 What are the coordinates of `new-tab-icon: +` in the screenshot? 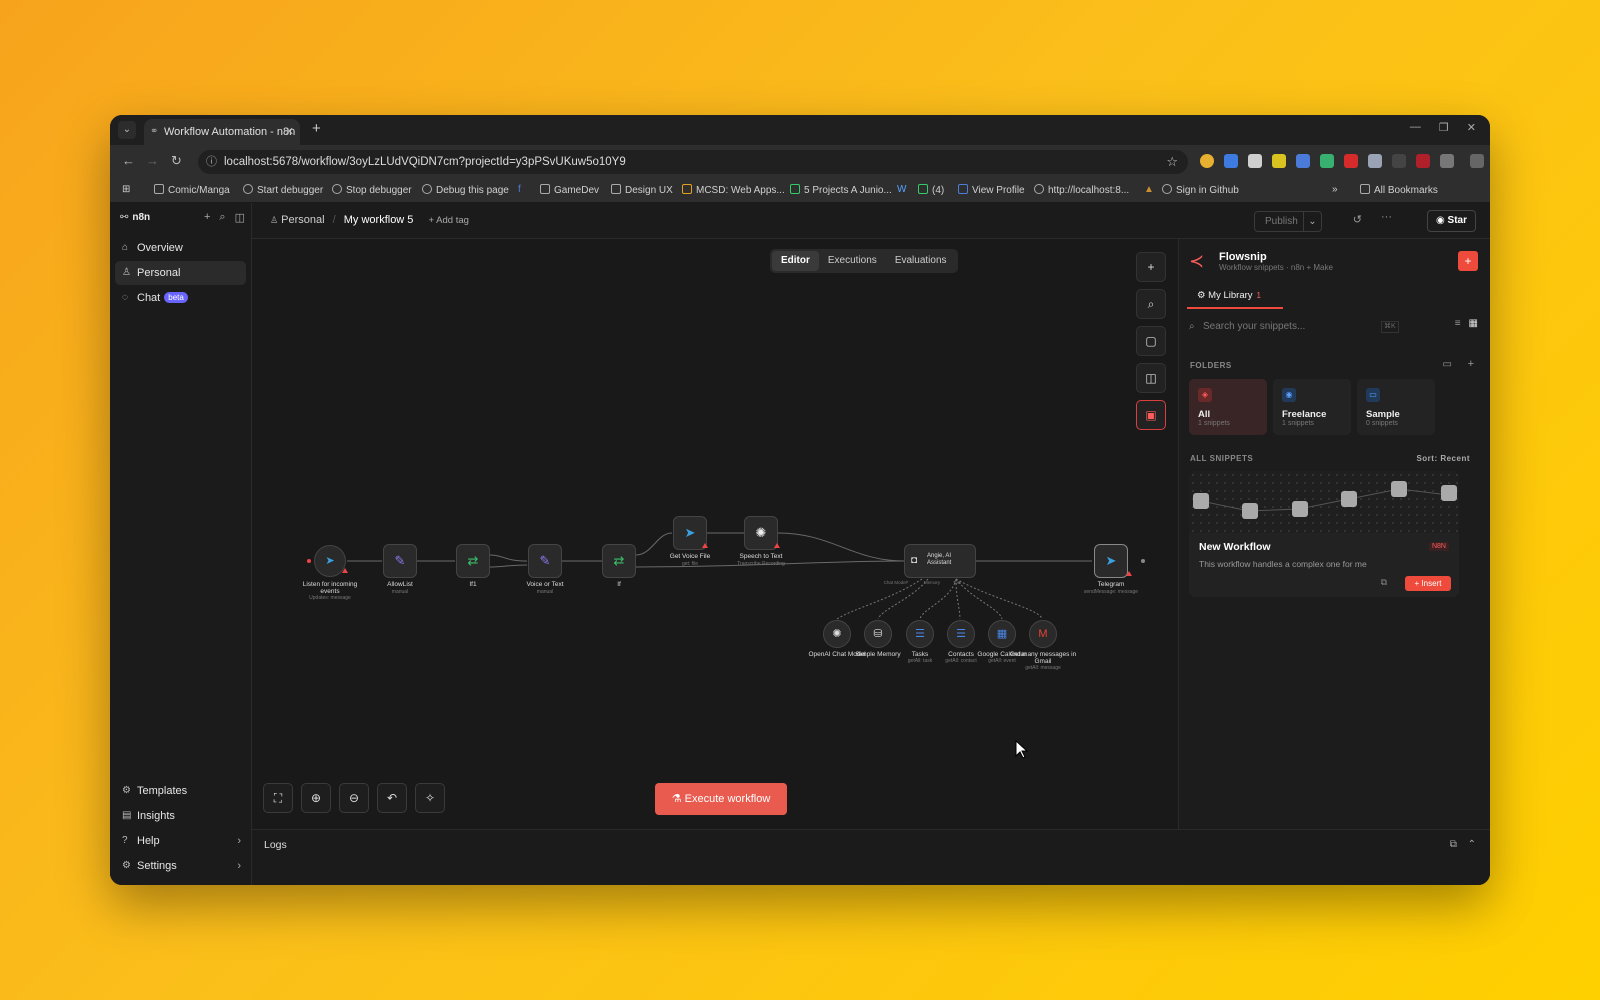 It's located at (316, 128).